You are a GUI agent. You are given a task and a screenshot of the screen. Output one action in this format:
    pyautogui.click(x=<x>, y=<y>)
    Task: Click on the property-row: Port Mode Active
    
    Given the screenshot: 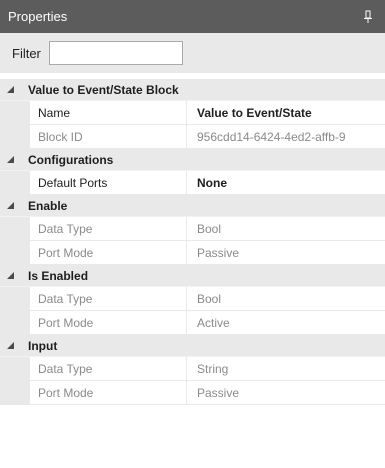 What is the action you would take?
    pyautogui.click(x=192, y=323)
    